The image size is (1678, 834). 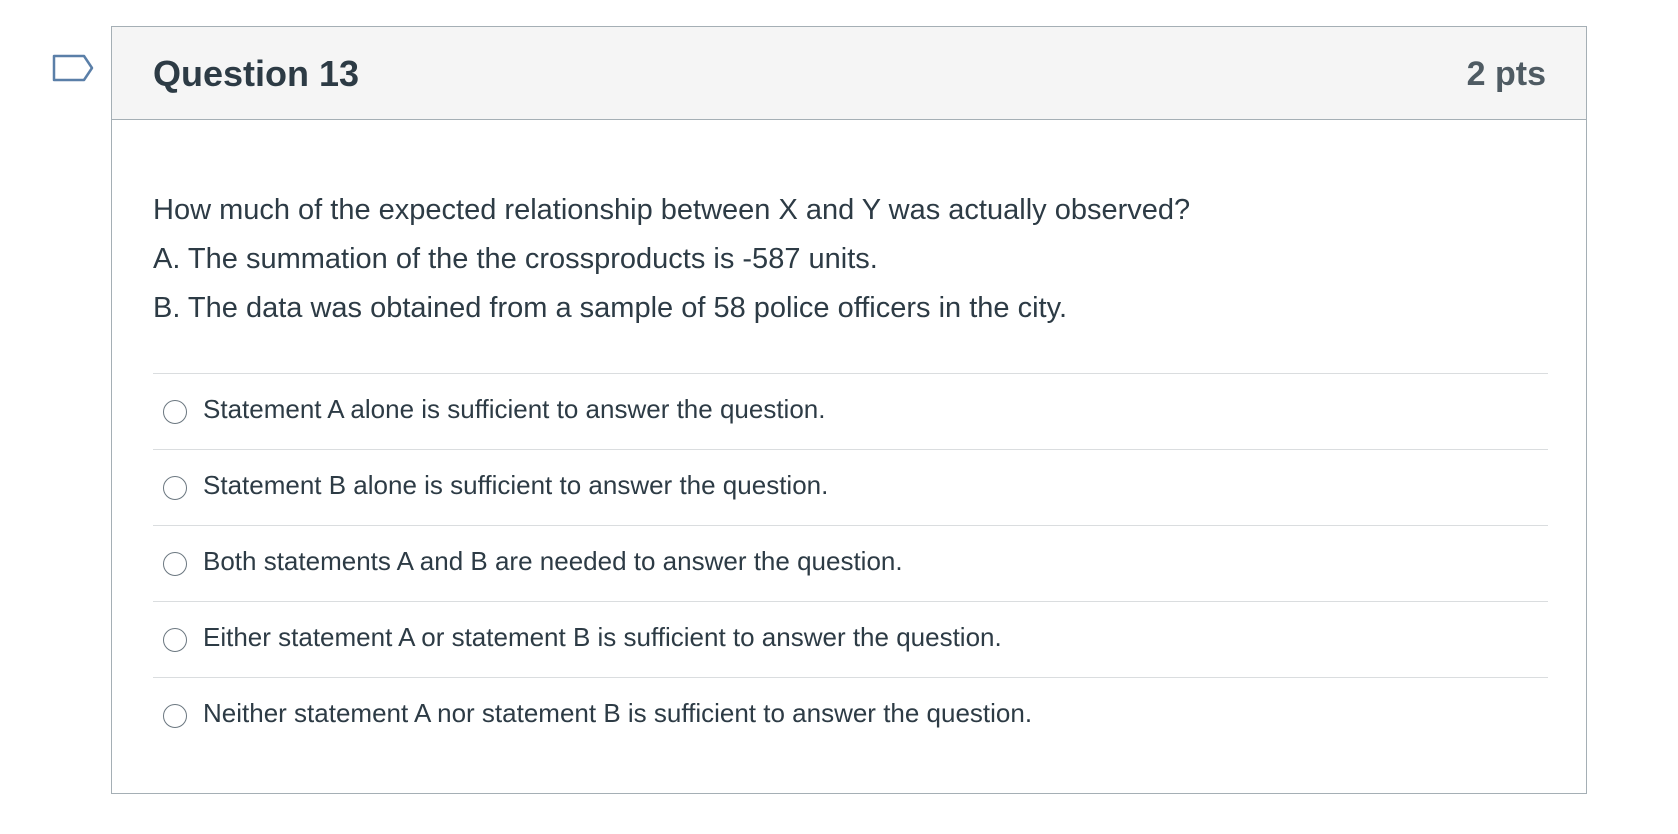 What do you see at coordinates (256, 73) in the screenshot?
I see `question-title: Question 13` at bounding box center [256, 73].